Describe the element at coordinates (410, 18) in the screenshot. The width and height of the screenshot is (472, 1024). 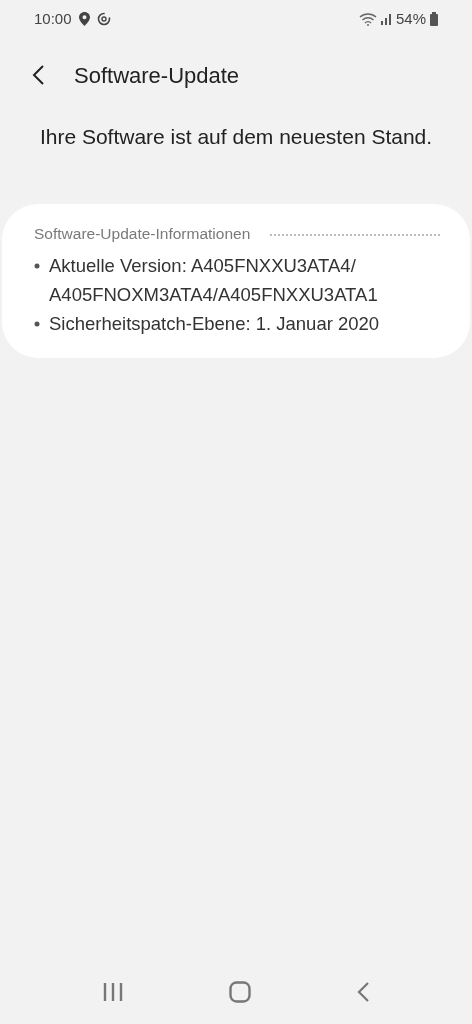
I see `battery-percent: 54%` at that location.